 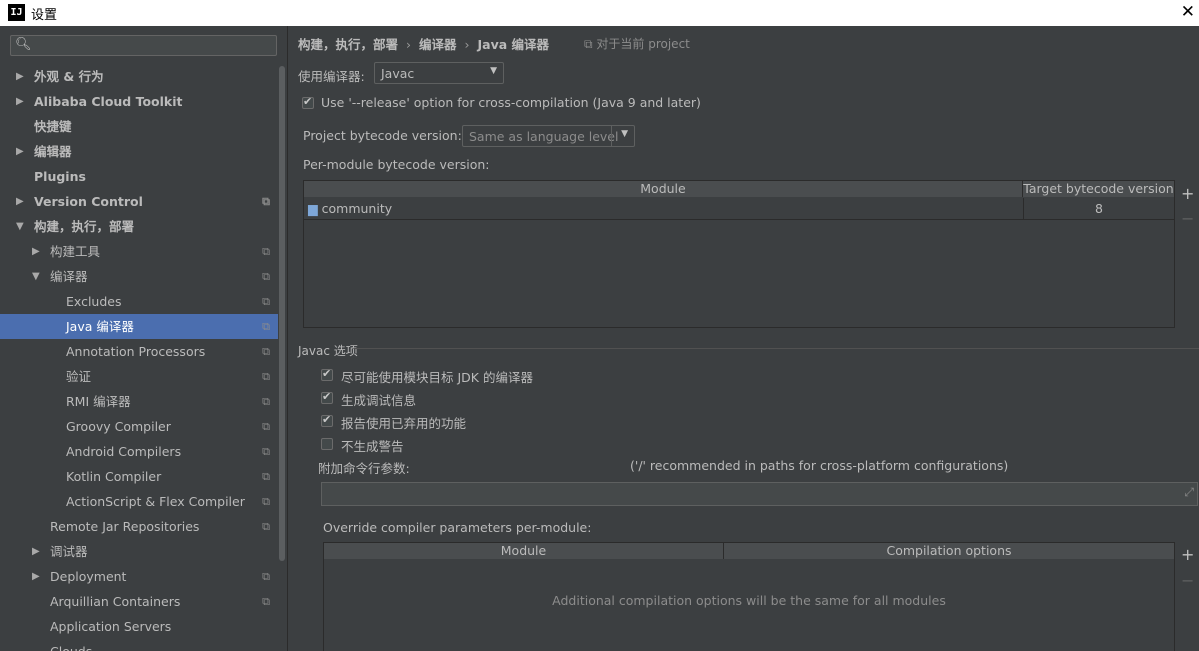 I want to click on sidebar-item-item-8: ▼ 编译器 ⧉, so click(x=139, y=276).